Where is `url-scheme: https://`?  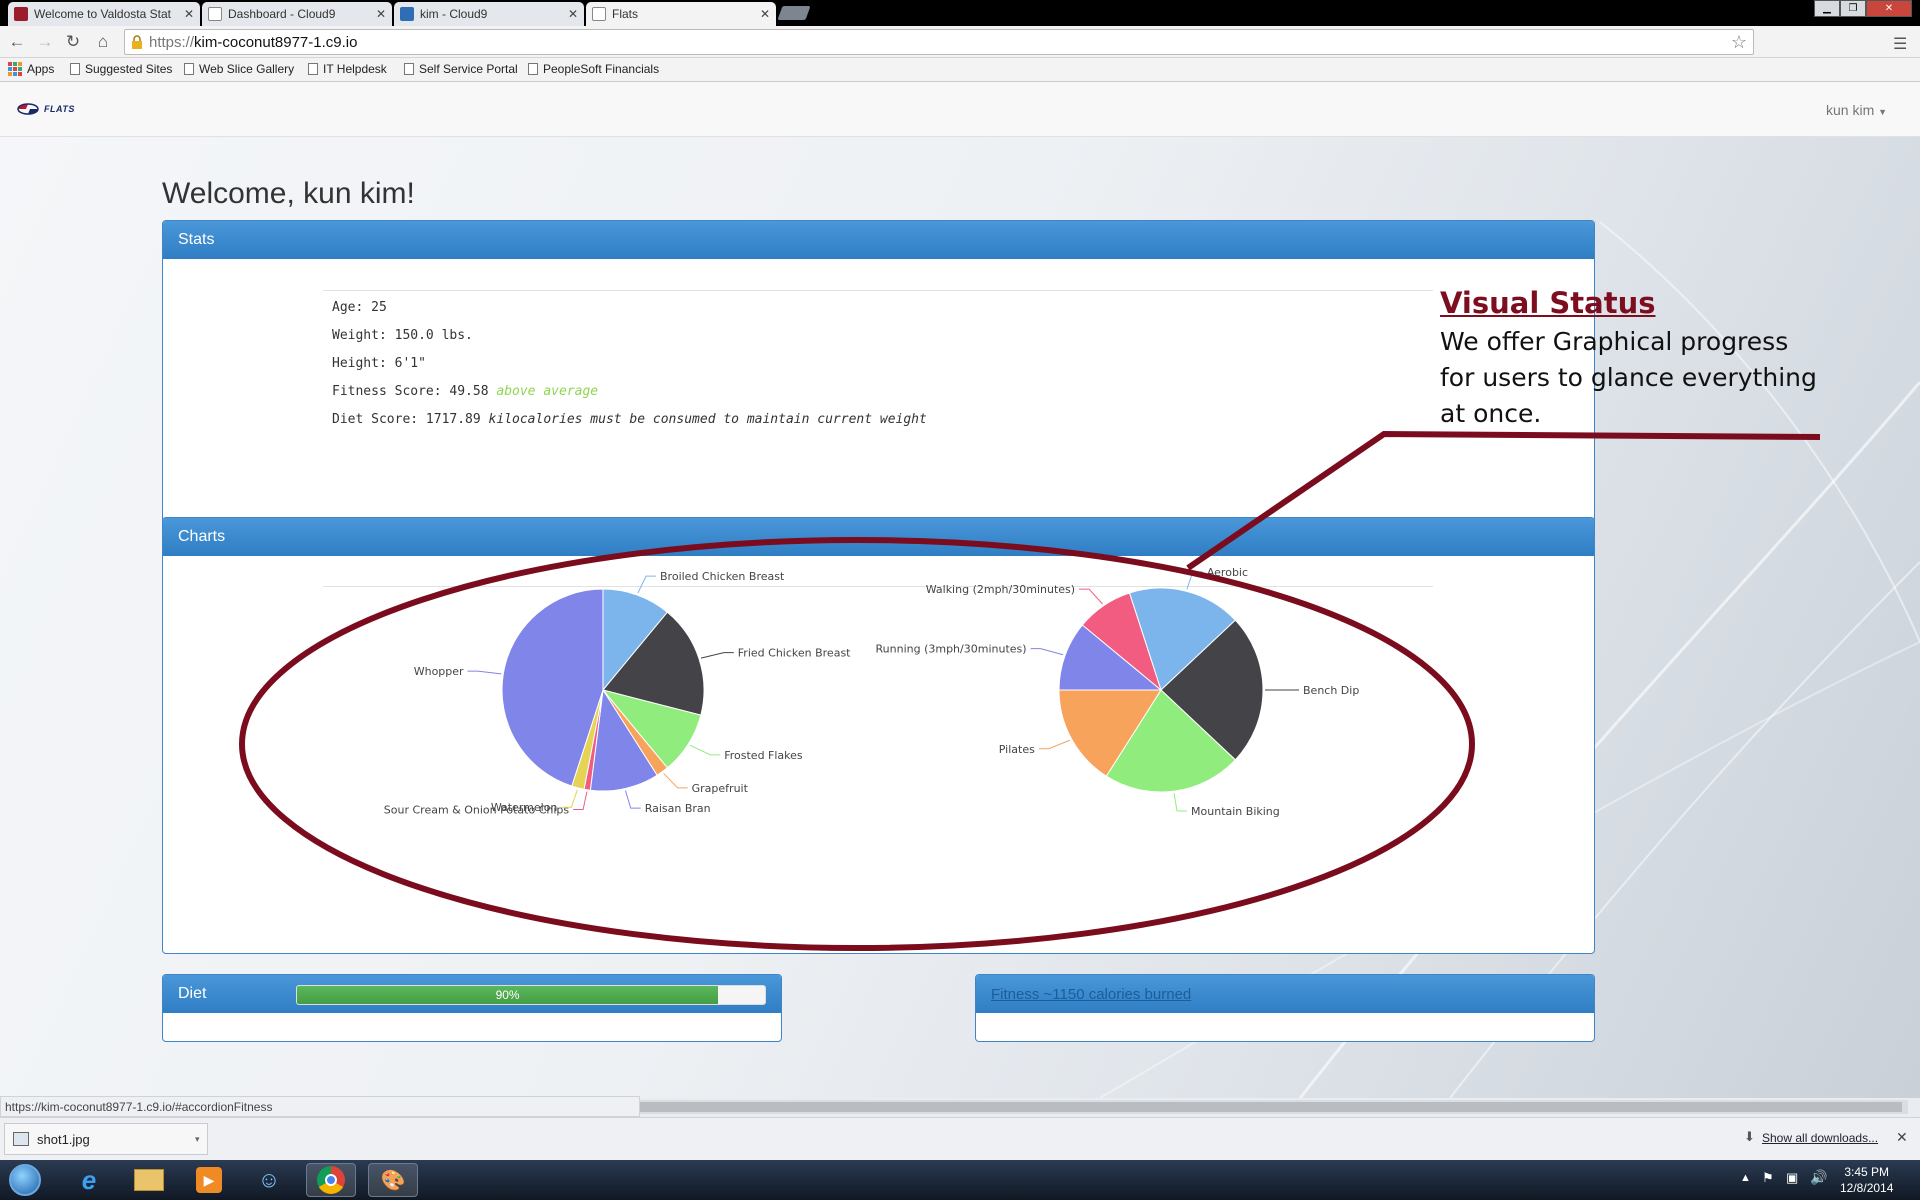
url-scheme: https:// is located at coordinates (172, 42).